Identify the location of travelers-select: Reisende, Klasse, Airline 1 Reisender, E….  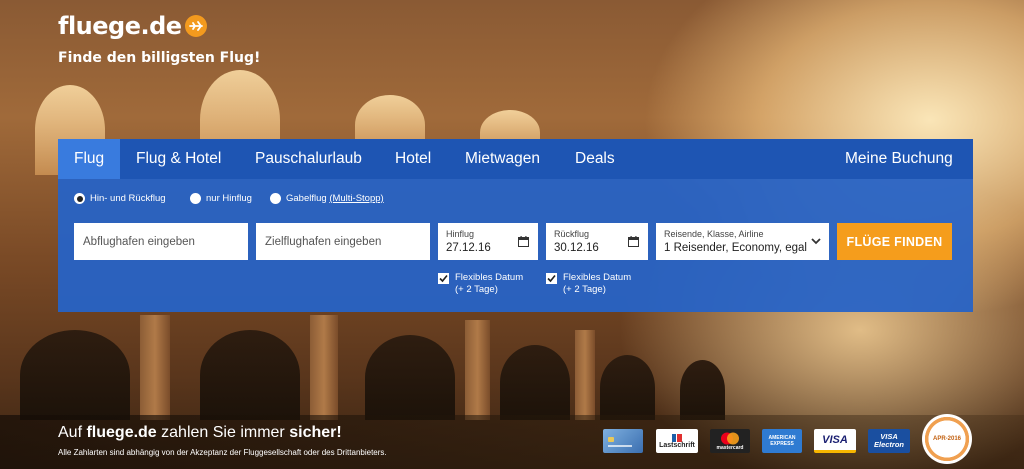
(742, 241).